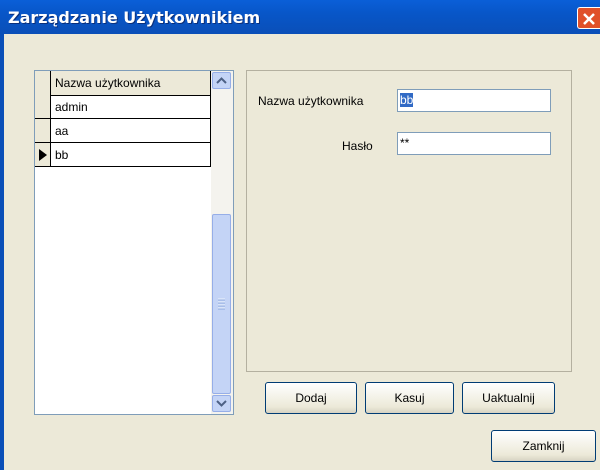 This screenshot has height=470, width=600. I want to click on scroll-up-button, so click(221, 80).